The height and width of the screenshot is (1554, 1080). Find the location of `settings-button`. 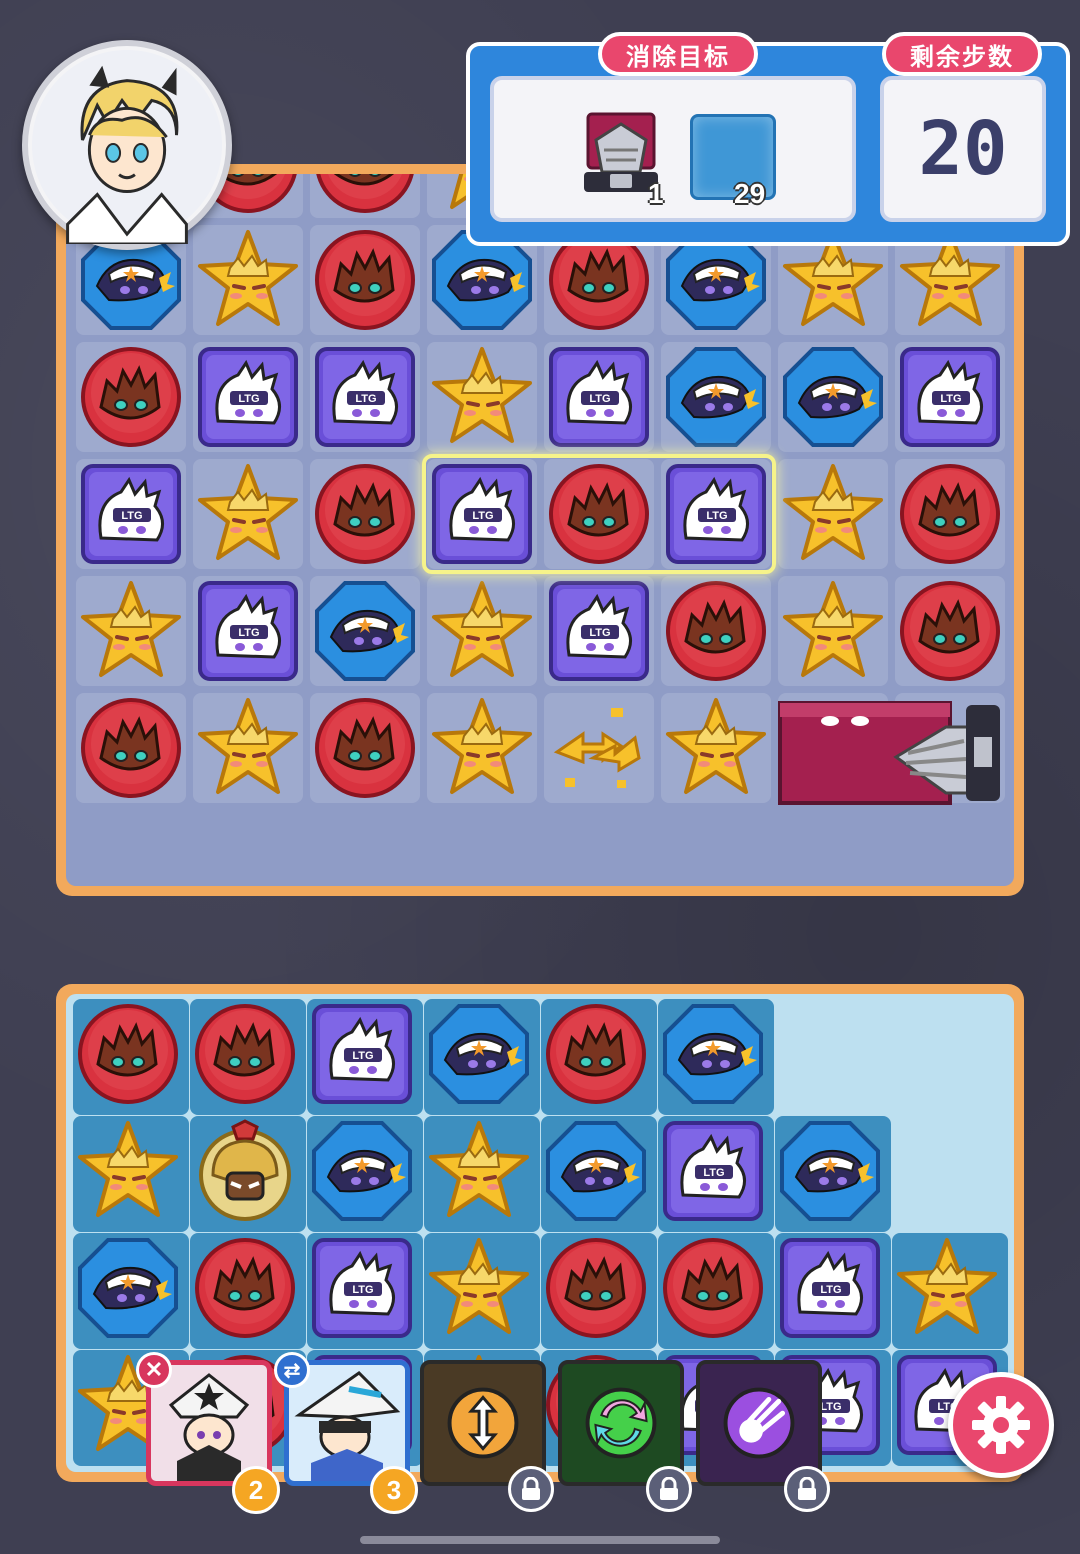

settings-button is located at coordinates (1001, 1425).